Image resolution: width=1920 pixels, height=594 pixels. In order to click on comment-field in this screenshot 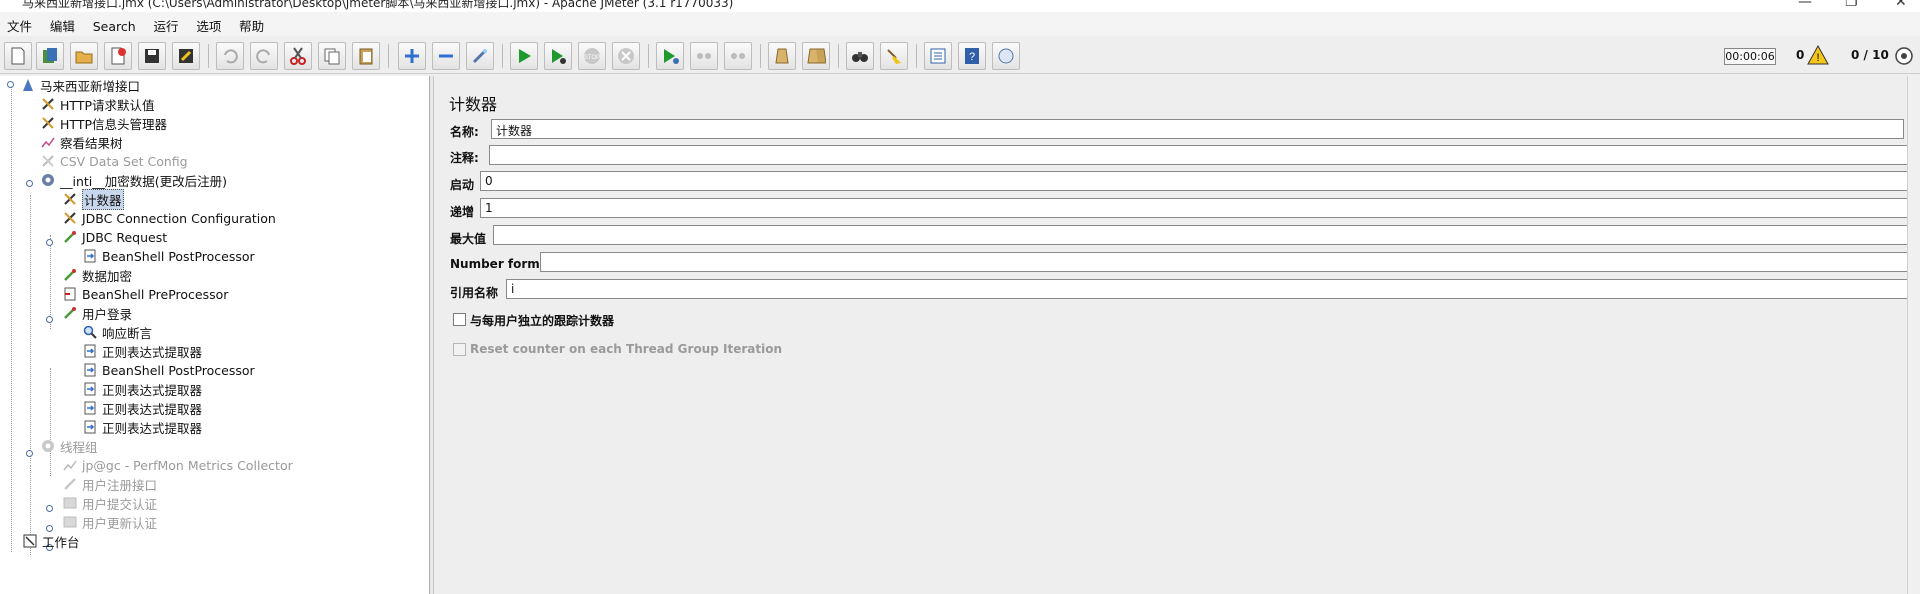, I will do `click(1198, 155)`.